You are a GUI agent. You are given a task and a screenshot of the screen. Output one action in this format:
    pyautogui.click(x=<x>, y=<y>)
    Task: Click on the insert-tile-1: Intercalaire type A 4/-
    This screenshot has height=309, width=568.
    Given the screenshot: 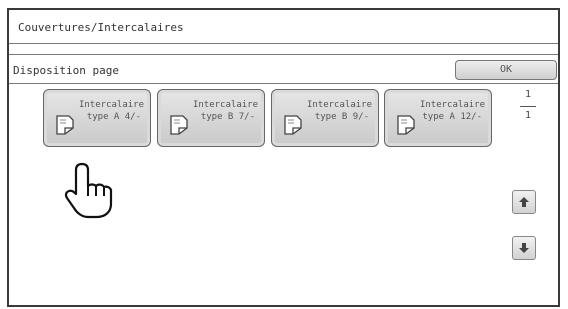 What is the action you would take?
    pyautogui.click(x=97, y=118)
    